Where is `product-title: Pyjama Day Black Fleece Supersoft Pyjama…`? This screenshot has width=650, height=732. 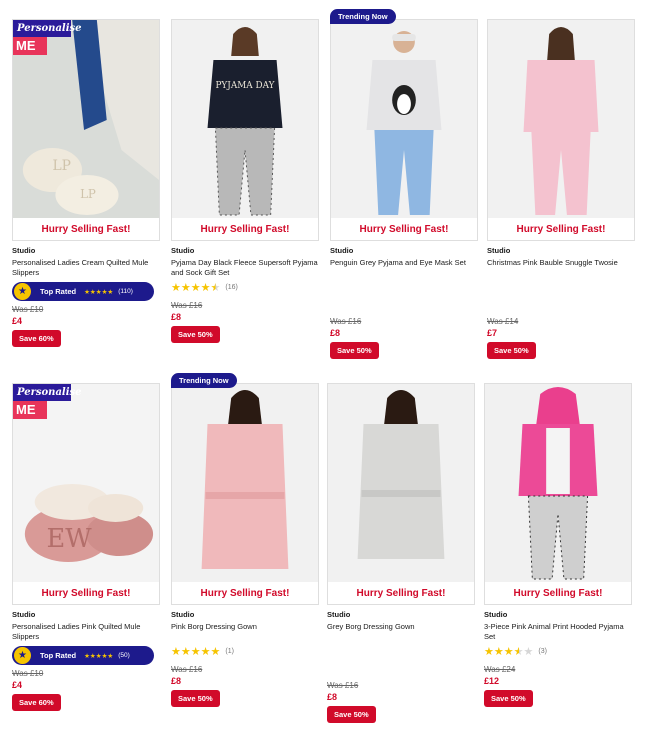 product-title: Pyjama Day Black Fleece Supersoft Pyjama… is located at coordinates (245, 267).